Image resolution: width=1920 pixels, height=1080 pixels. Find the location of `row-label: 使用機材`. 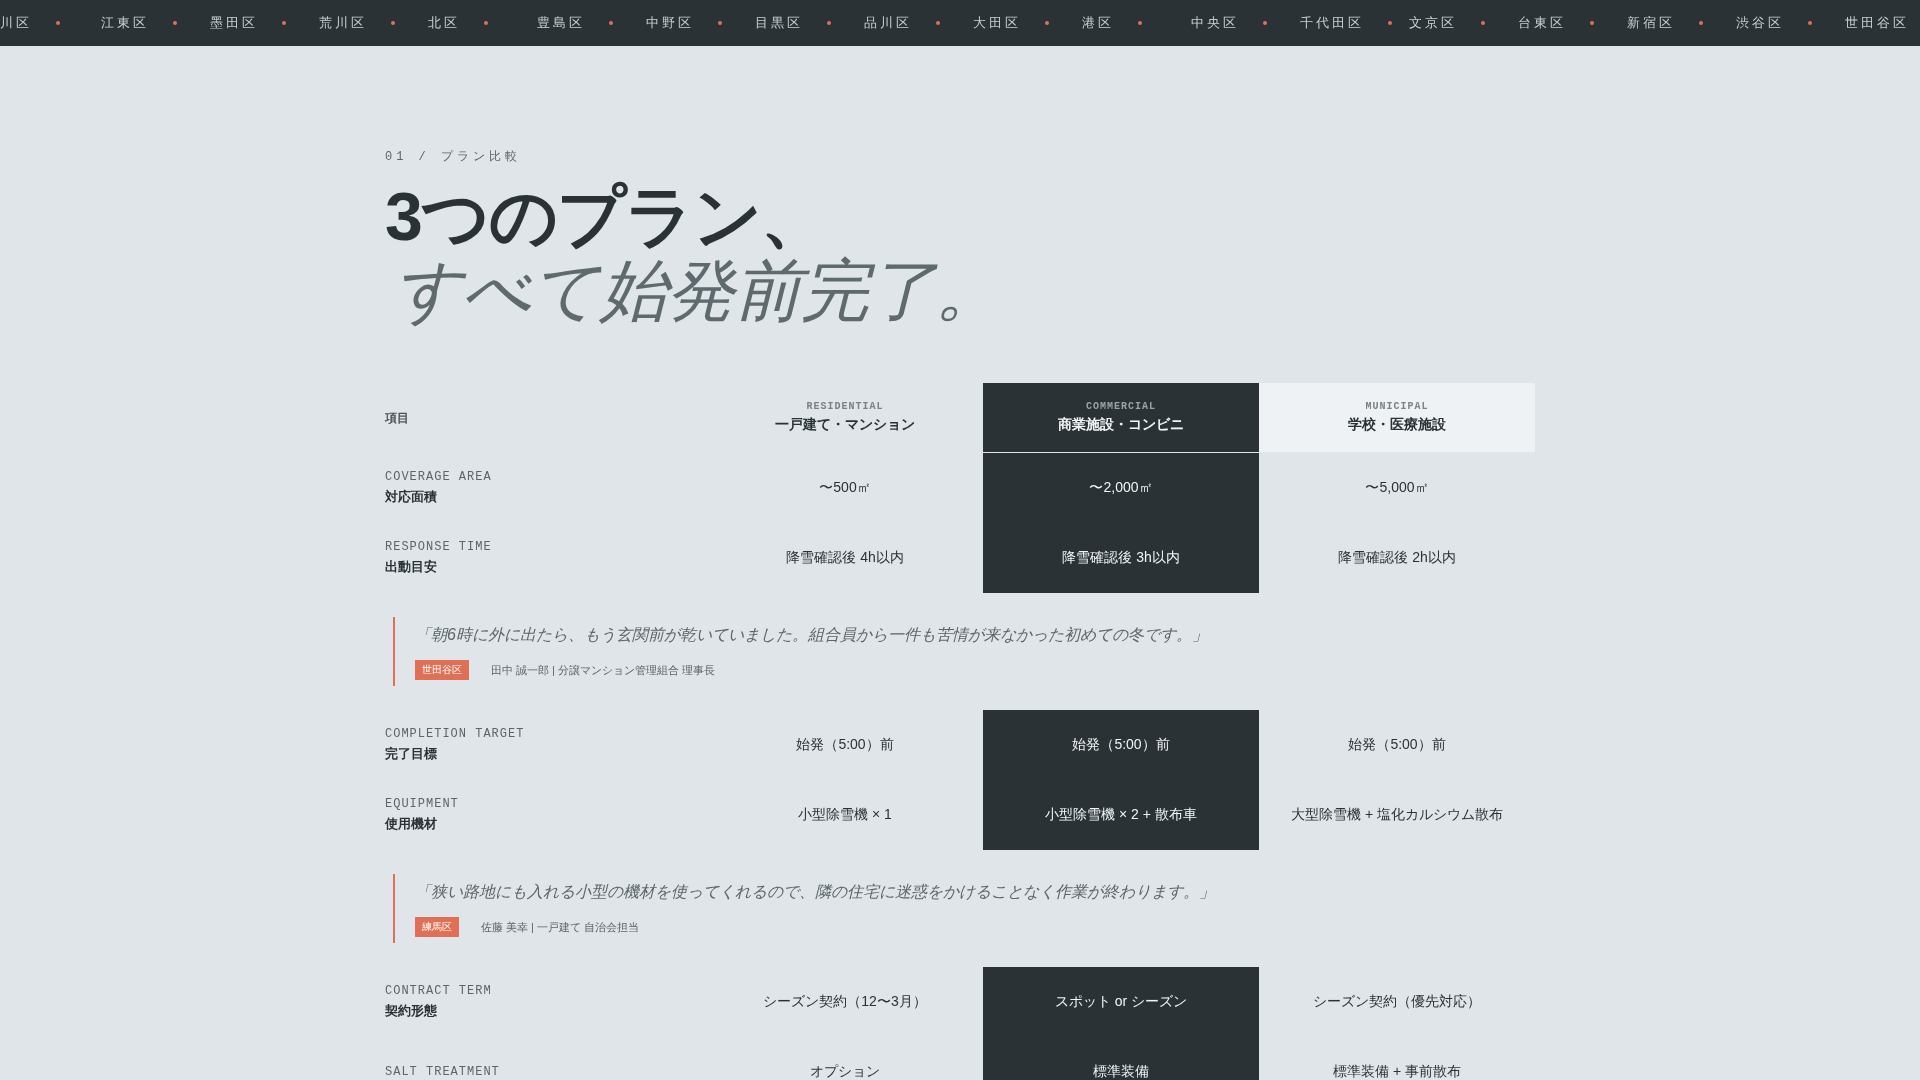

row-label: 使用機材 is located at coordinates (411, 824).